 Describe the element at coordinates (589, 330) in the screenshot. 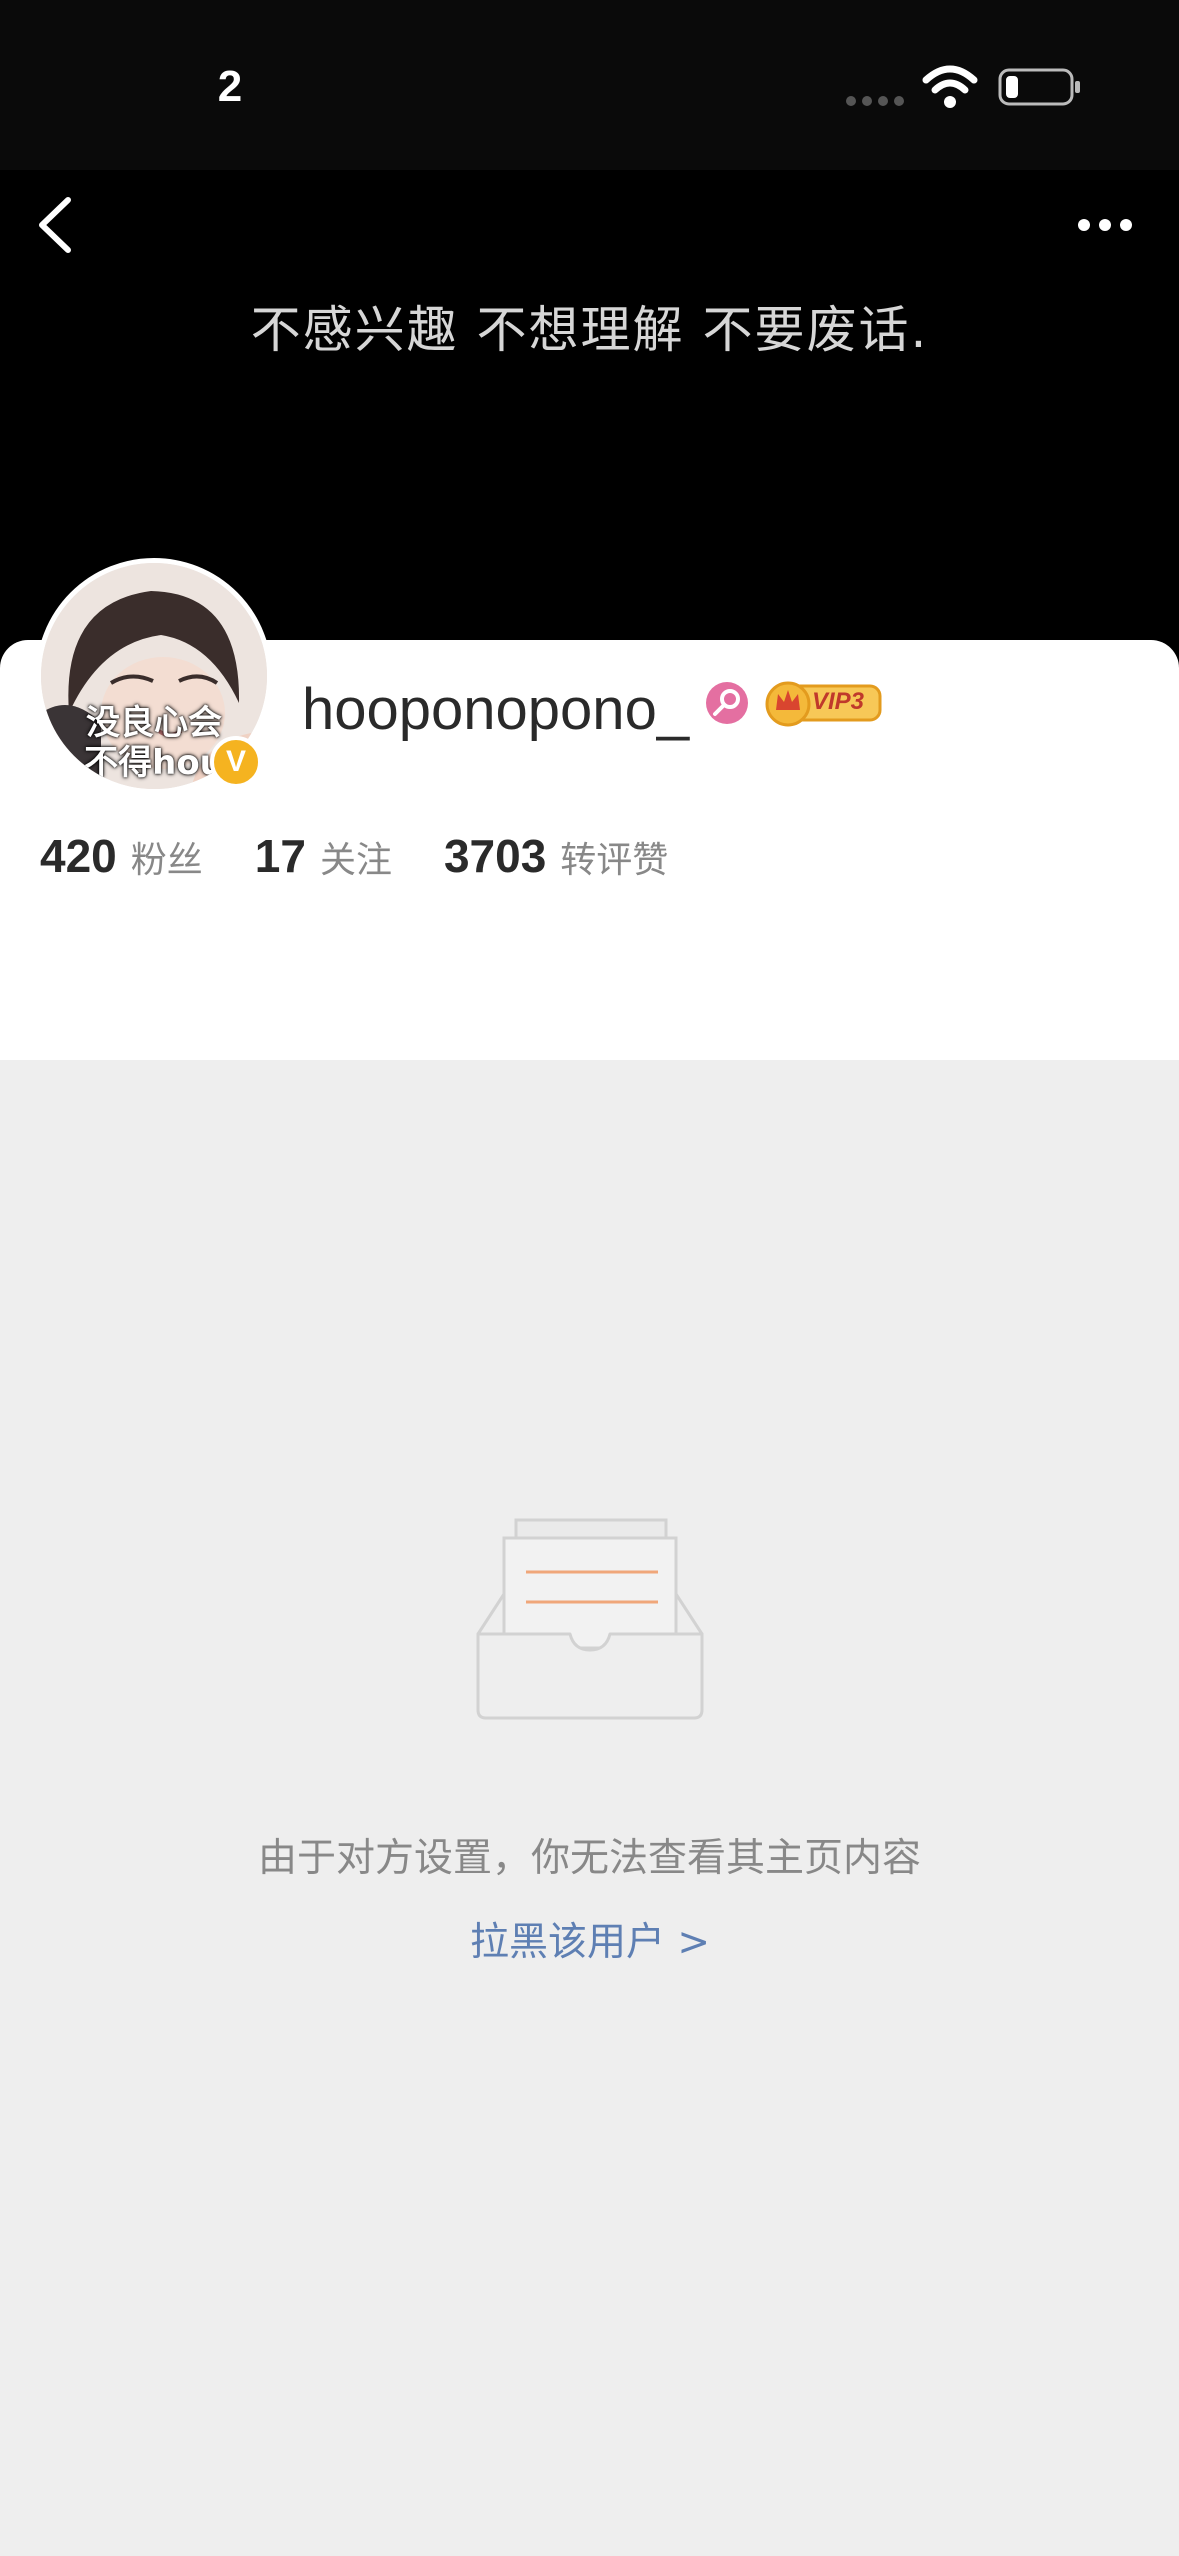

I see `banner-motto: 不感兴趣 不想理解 不要废话.` at that location.